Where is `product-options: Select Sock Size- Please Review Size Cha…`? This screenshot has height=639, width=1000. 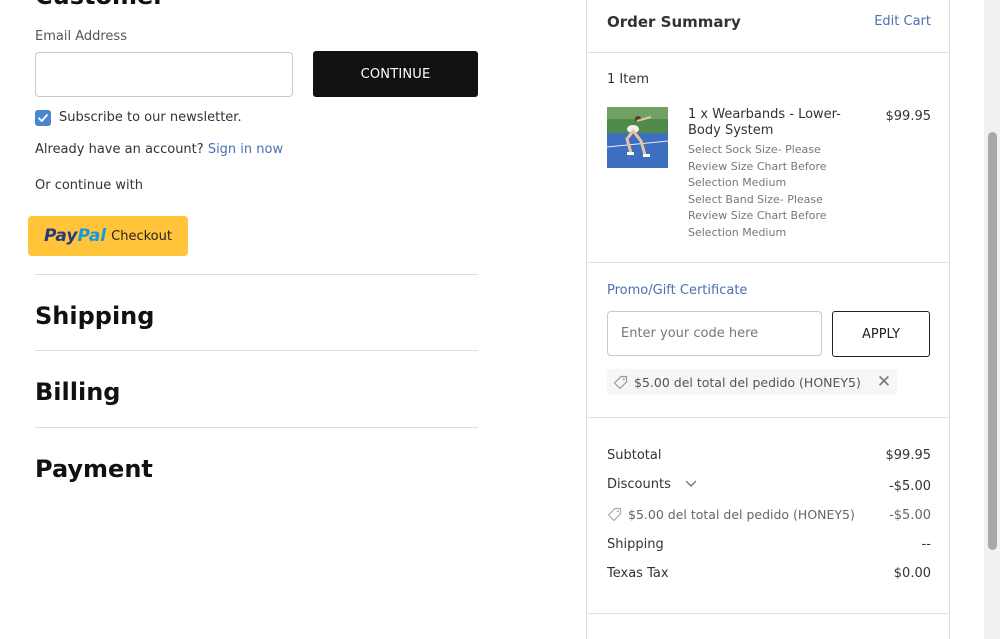
product-options: Select Sock Size- Please Review Size Cha… is located at coordinates (763, 192).